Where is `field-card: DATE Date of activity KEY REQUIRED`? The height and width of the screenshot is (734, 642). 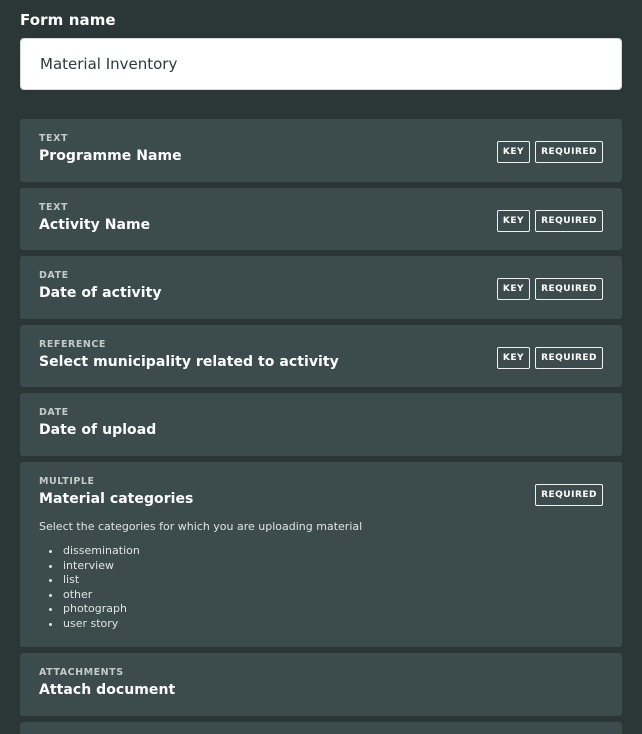 field-card: DATE Date of activity KEY REQUIRED is located at coordinates (321, 287).